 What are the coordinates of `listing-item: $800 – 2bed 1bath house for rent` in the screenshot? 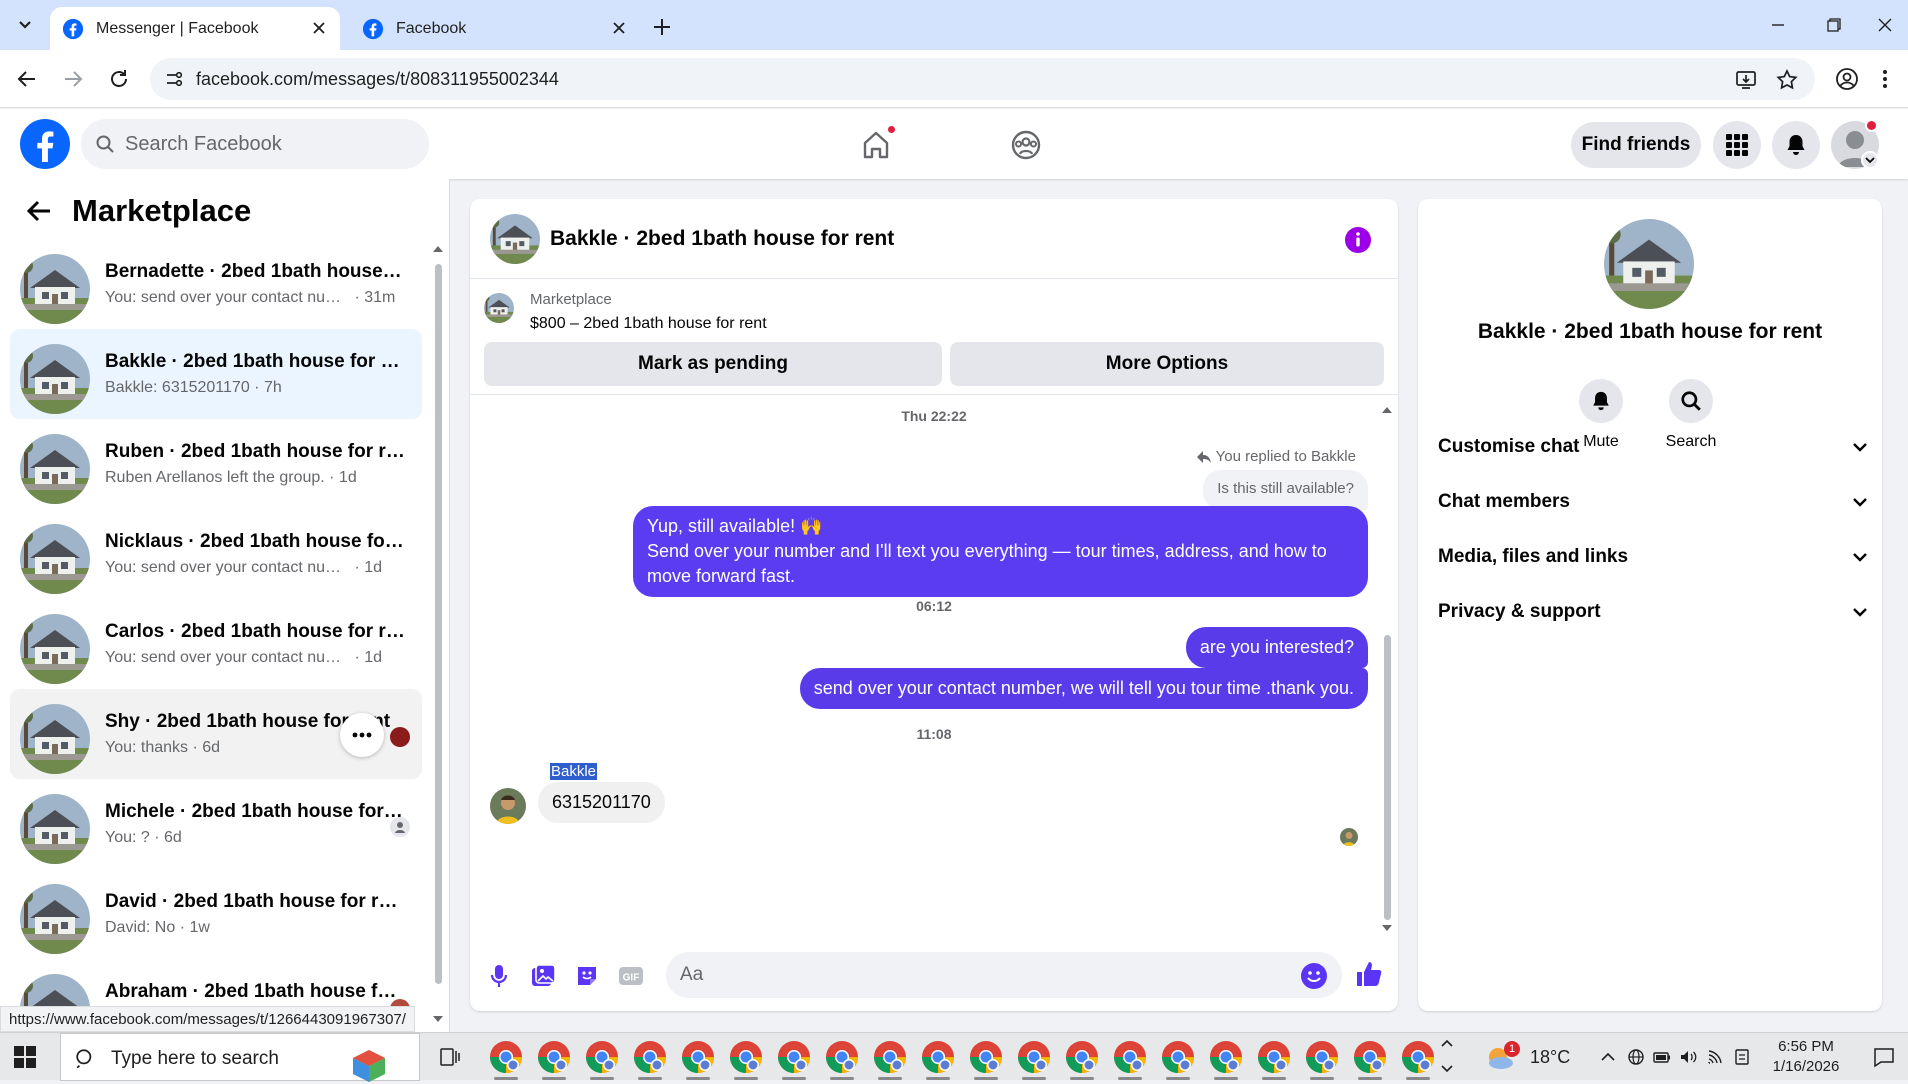 It's located at (648, 324).